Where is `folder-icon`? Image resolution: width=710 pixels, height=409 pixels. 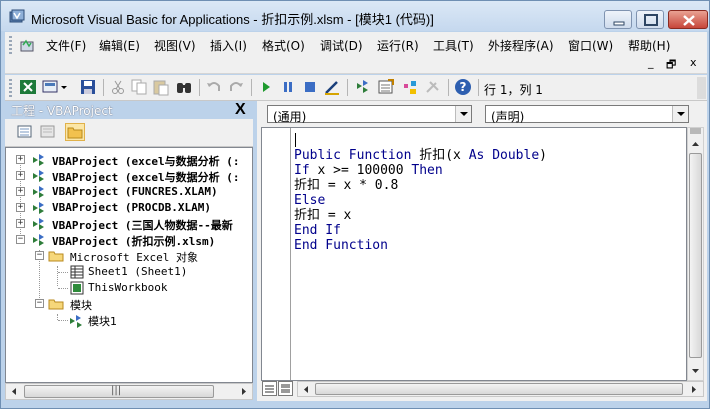 folder-icon is located at coordinates (75, 133).